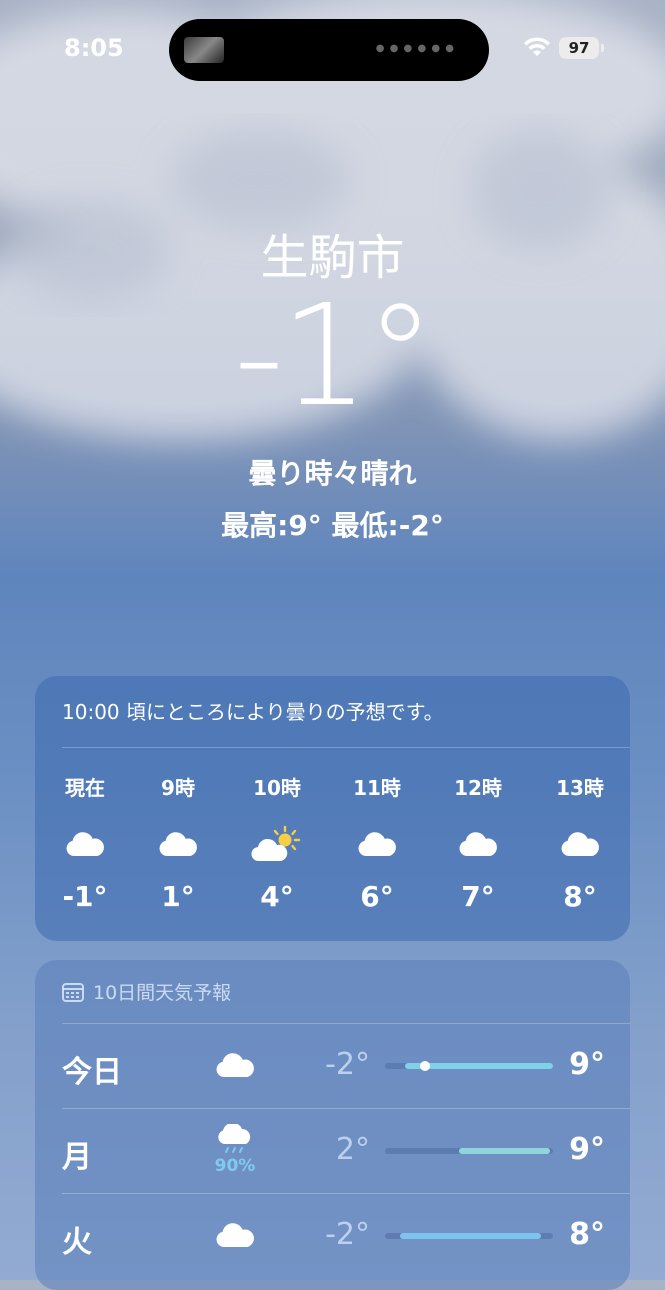 The height and width of the screenshot is (1290, 665). Describe the element at coordinates (377, 788) in the screenshot. I see `hour-label: 11時` at that location.